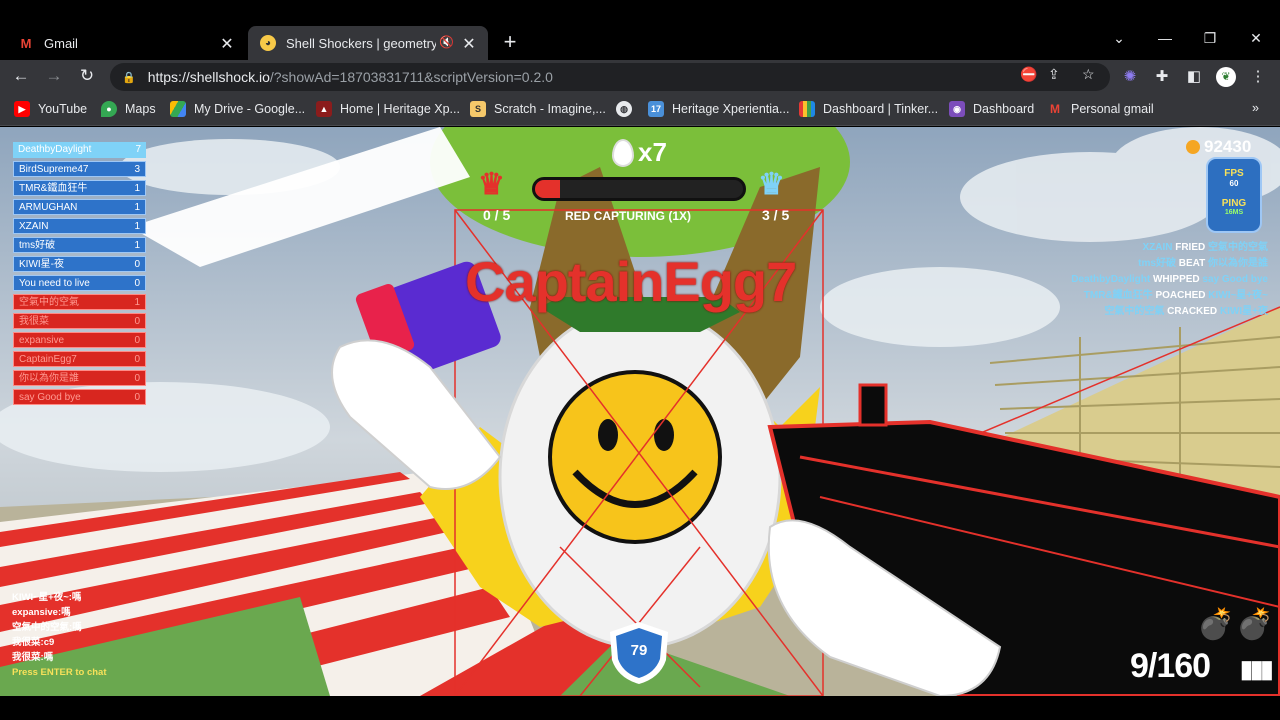  Describe the element at coordinates (48, 207) in the screenshot. I see `player-name: ARMUGHAN` at that location.